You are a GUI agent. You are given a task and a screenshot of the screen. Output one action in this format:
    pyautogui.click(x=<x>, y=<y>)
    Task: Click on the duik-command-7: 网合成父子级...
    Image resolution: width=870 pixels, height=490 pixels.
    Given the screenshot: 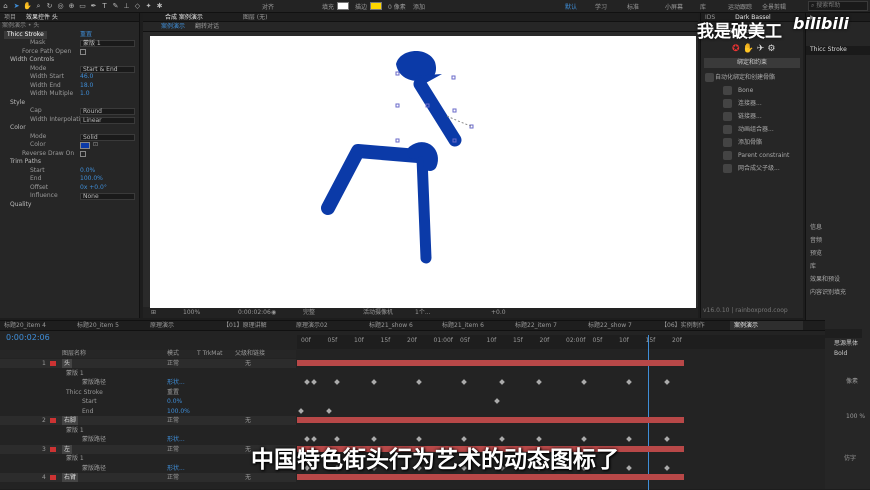 What is the action you would take?
    pyautogui.click(x=752, y=168)
    